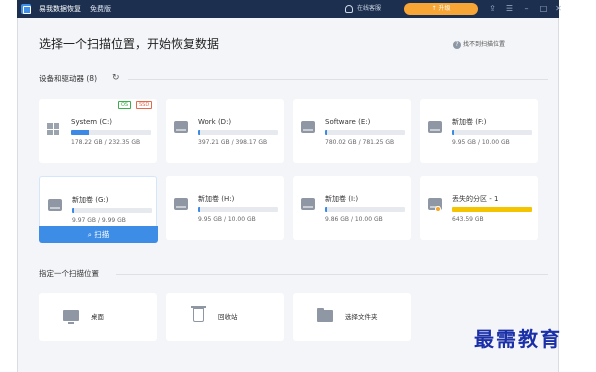 This screenshot has width=596, height=372. Describe the element at coordinates (102, 234) in the screenshot. I see `scan-label: 扫描` at that location.